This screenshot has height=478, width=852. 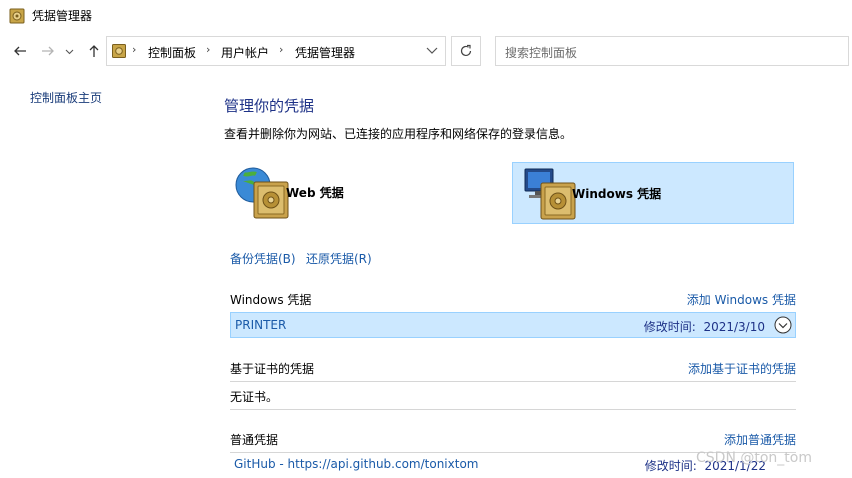 I want to click on backup-credentials-link: 备份凭据(B), so click(x=263, y=258).